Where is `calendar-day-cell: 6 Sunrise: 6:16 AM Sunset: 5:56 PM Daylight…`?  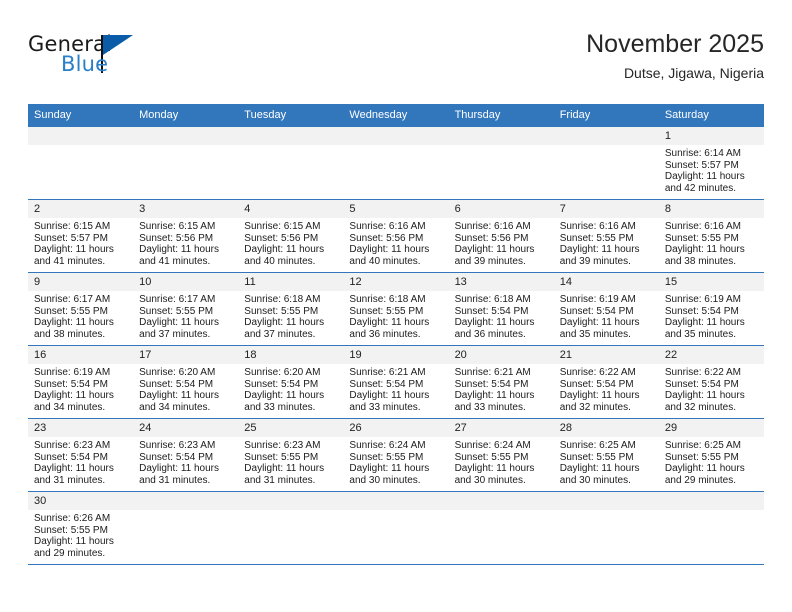 calendar-day-cell: 6 Sunrise: 6:16 AM Sunset: 5:56 PM Daylight… is located at coordinates (501, 236).